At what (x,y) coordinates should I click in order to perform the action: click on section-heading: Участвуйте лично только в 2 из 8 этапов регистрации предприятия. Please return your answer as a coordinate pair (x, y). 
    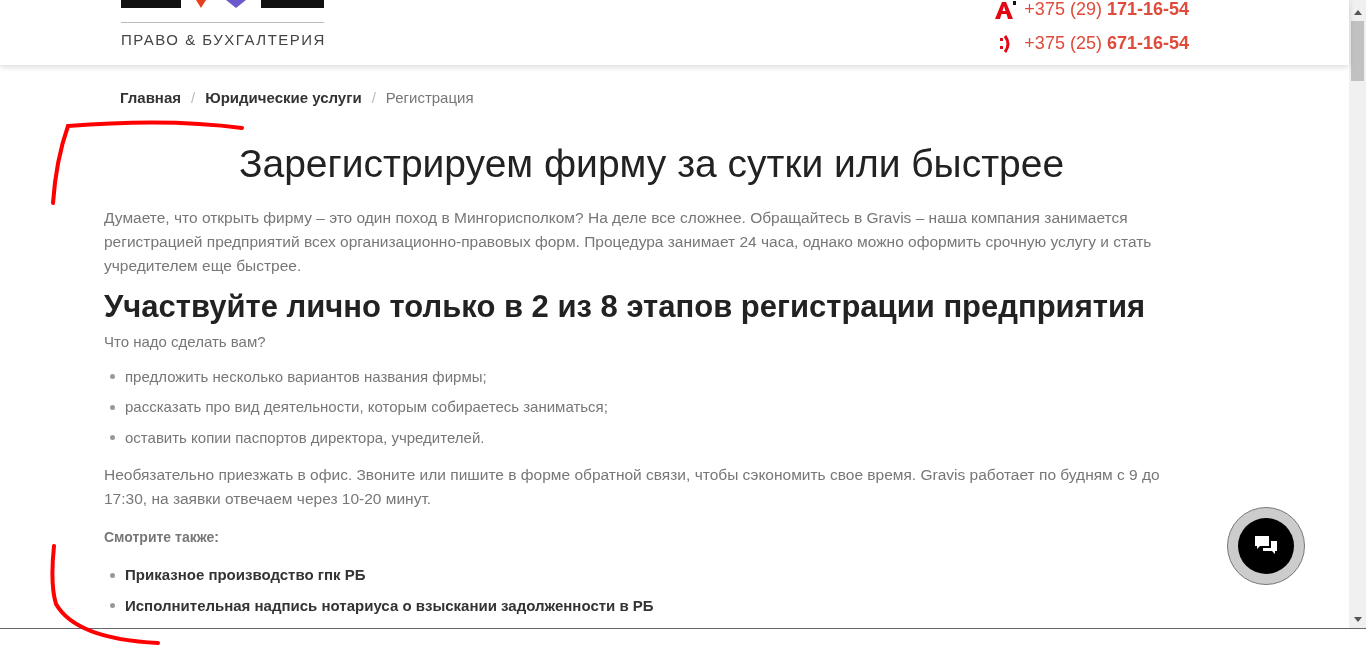
    Looking at the image, I should click on (625, 307).